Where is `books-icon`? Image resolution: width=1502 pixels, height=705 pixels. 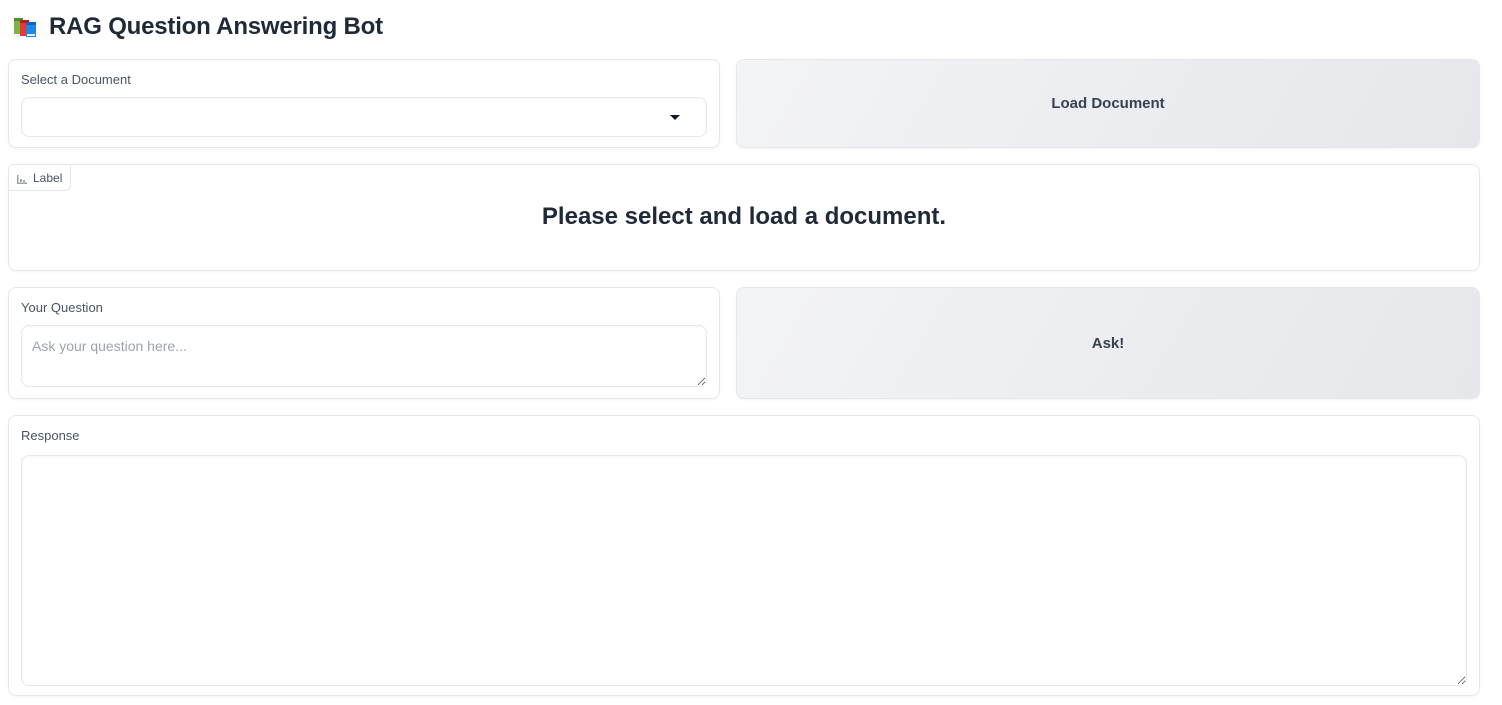
books-icon is located at coordinates (25, 27).